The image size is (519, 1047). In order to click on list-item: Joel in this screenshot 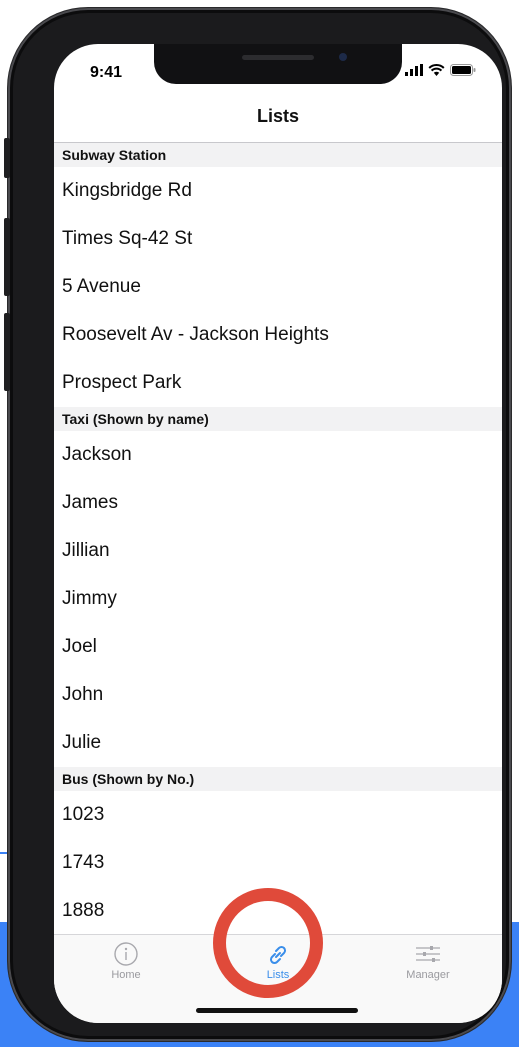, I will do `click(278, 647)`.